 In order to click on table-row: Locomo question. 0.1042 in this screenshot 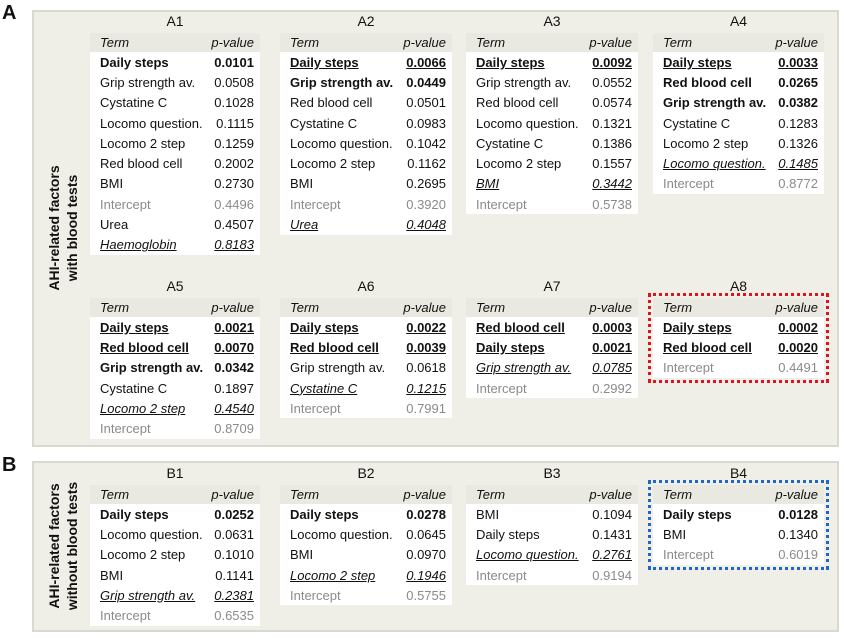, I will do `click(366, 143)`.